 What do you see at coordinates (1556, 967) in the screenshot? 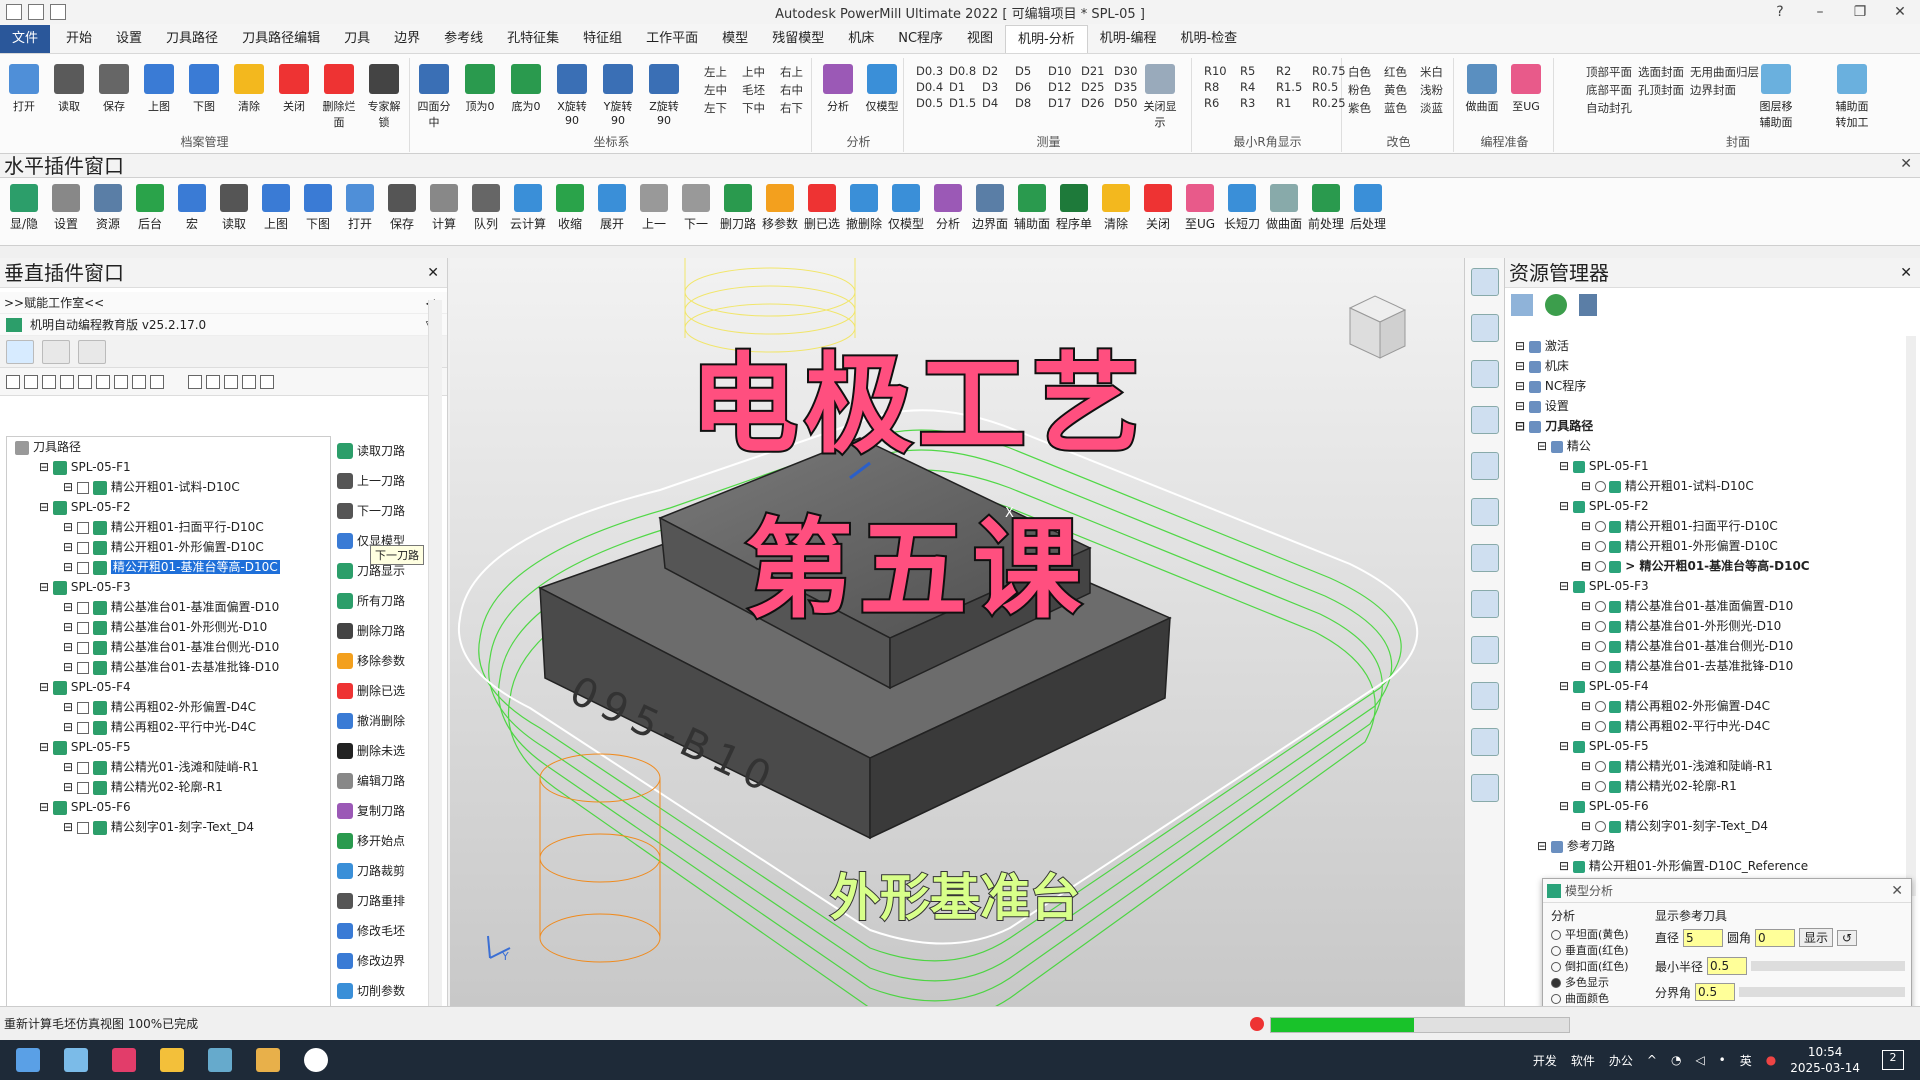
I see `radio-button` at bounding box center [1556, 967].